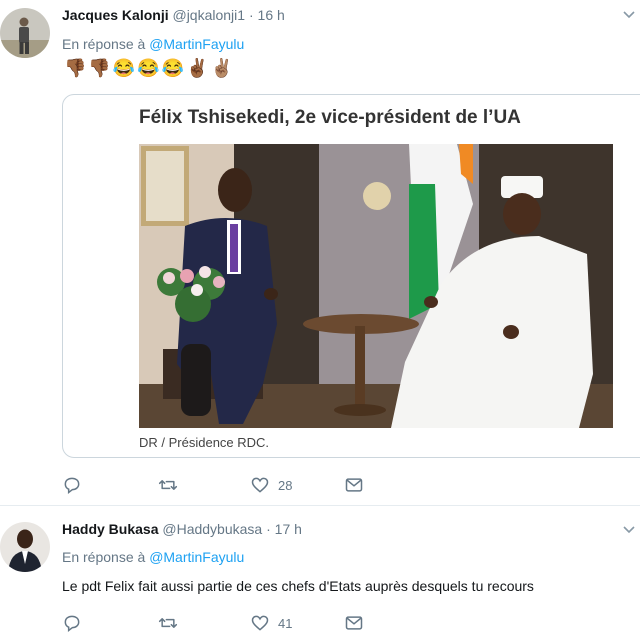 This screenshot has width=640, height=640. What do you see at coordinates (285, 623) in the screenshot?
I see `like-count: 41` at bounding box center [285, 623].